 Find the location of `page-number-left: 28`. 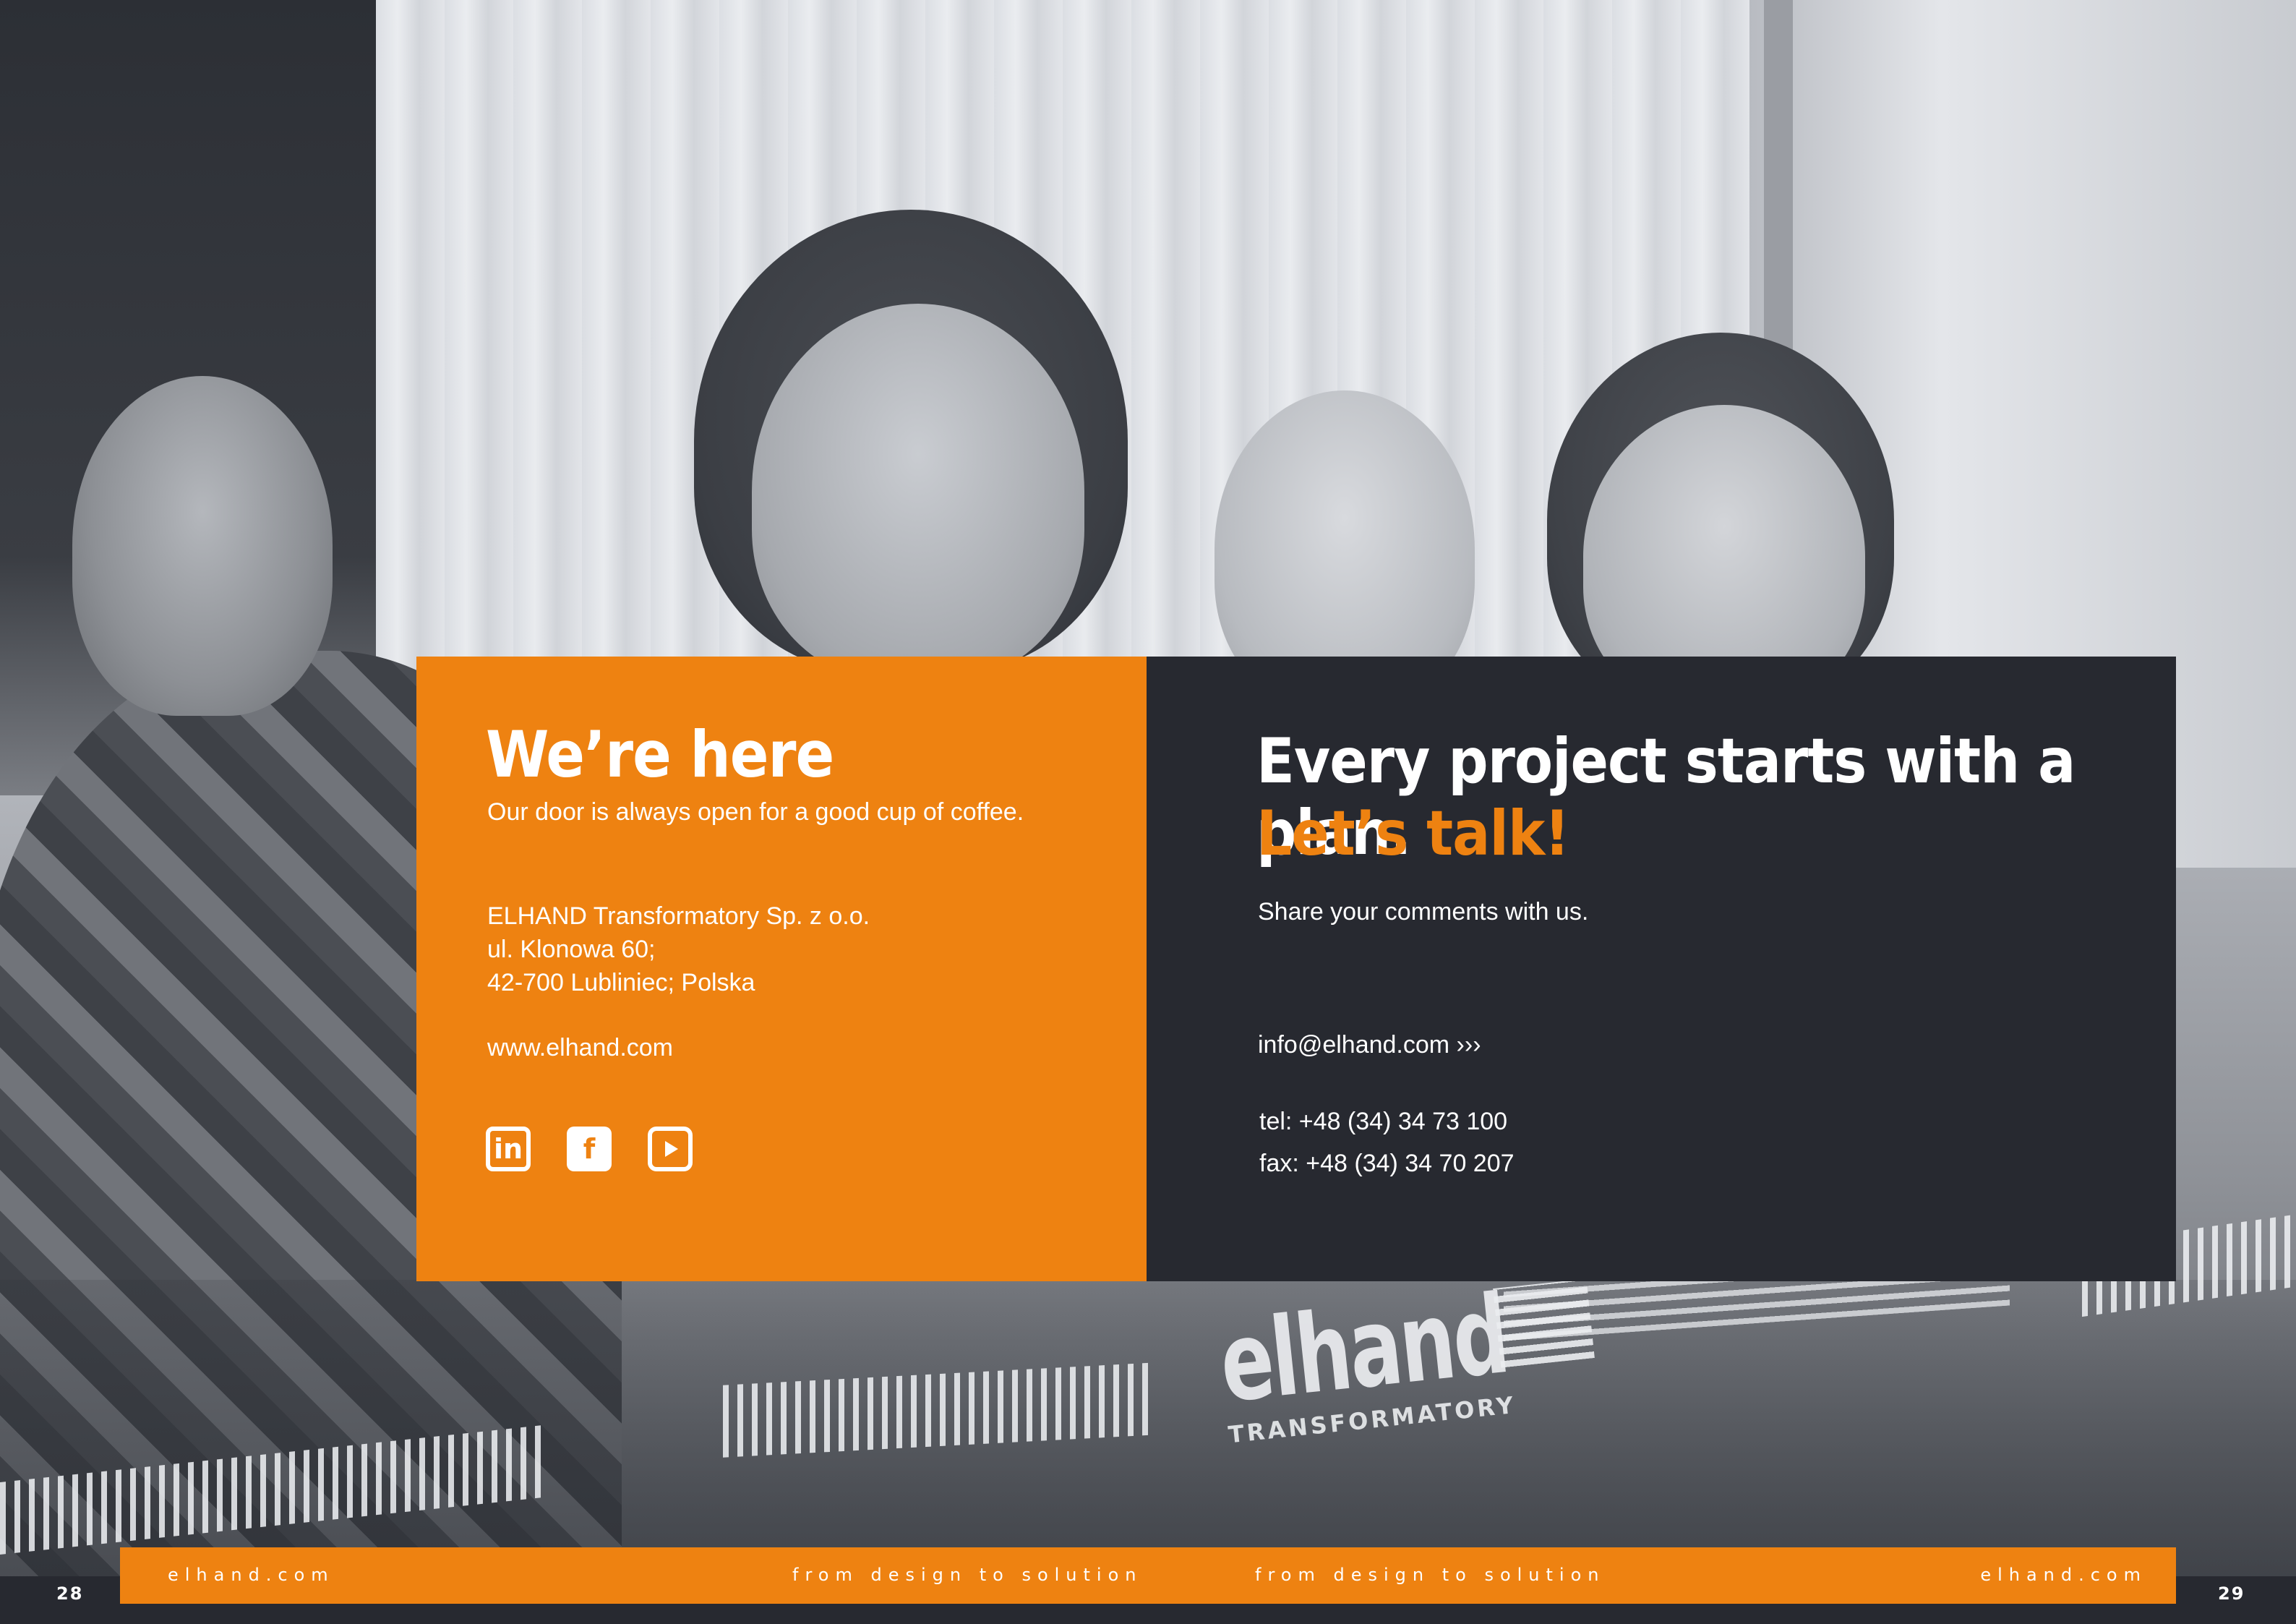

page-number-left: 28 is located at coordinates (70, 1594).